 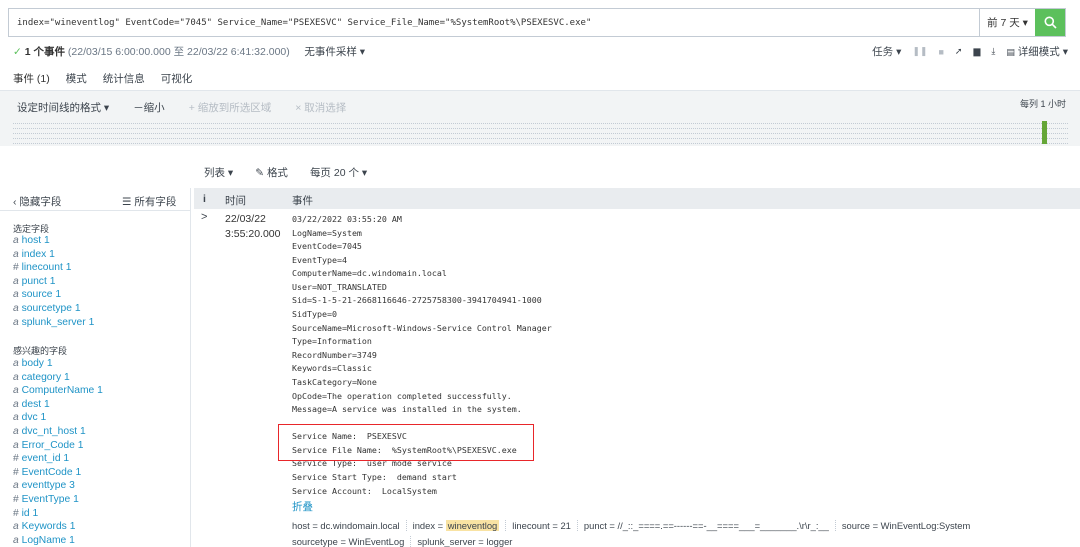 I want to click on hide-fields-button: ‹ 隐藏字段, so click(x=37, y=201).